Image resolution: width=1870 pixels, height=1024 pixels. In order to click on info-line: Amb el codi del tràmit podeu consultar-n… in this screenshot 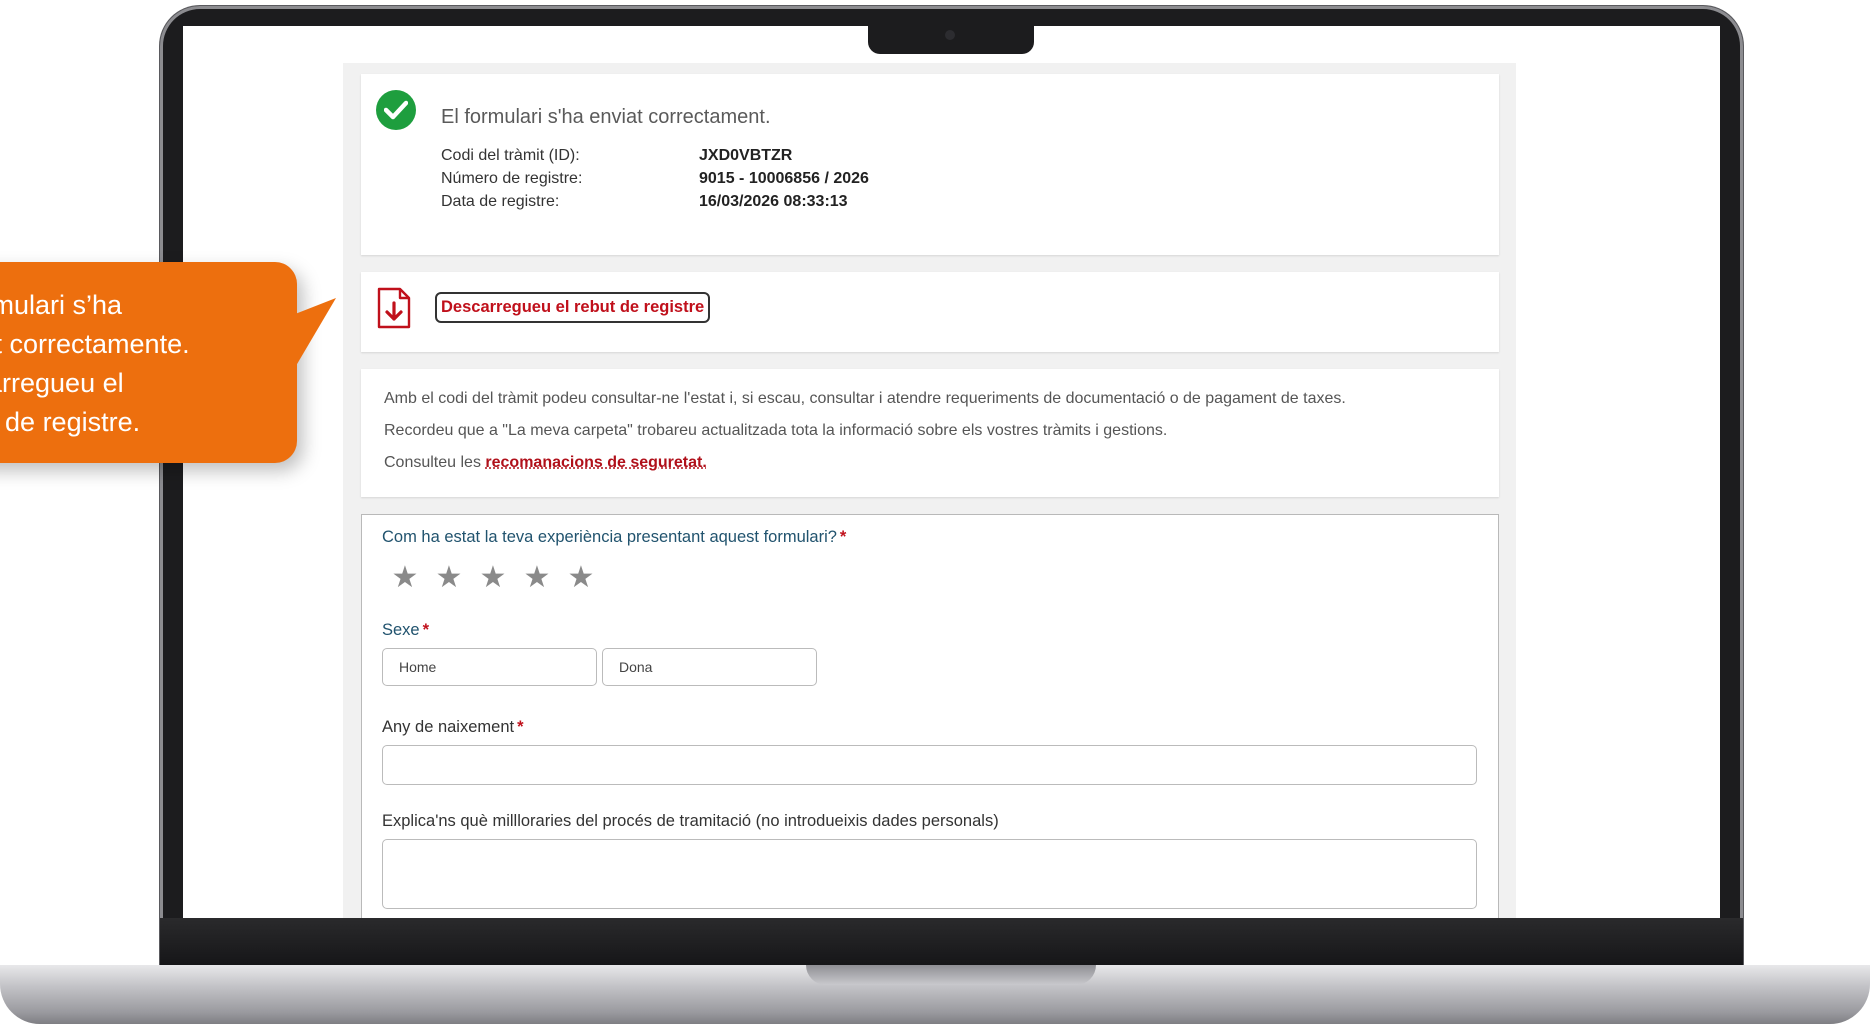, I will do `click(865, 398)`.